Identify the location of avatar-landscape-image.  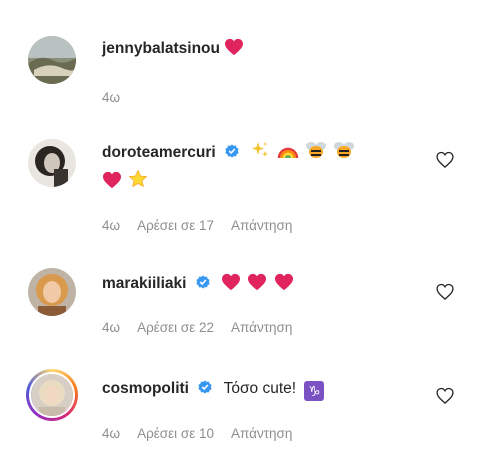
(52, 60).